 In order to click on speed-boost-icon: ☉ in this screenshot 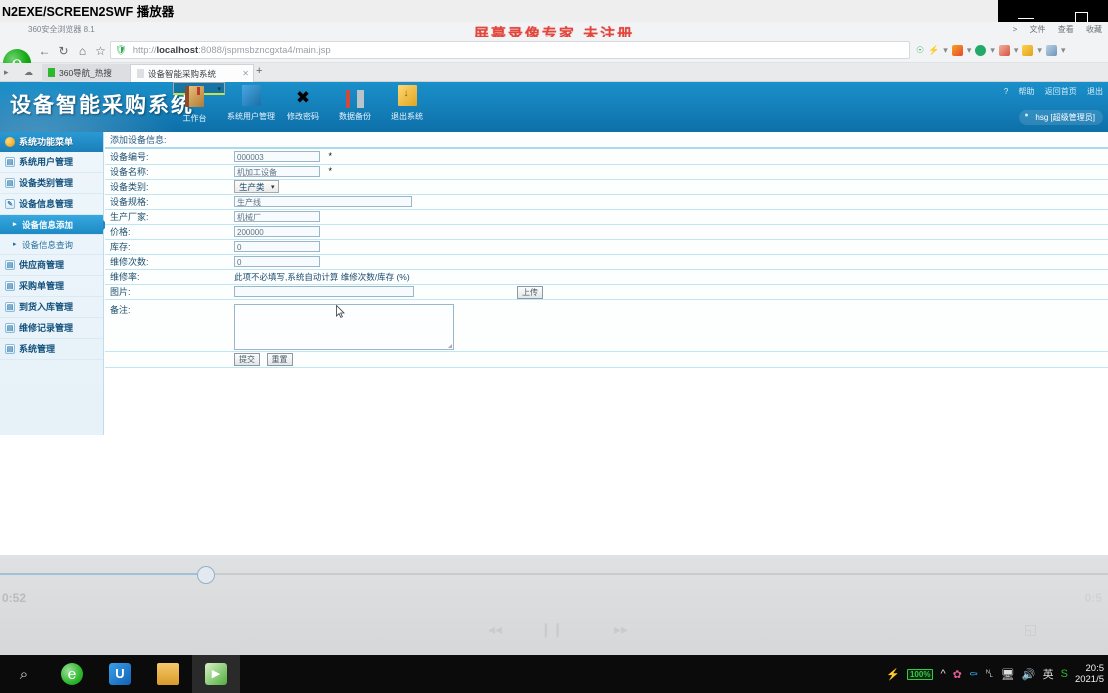, I will do `click(920, 50)`.